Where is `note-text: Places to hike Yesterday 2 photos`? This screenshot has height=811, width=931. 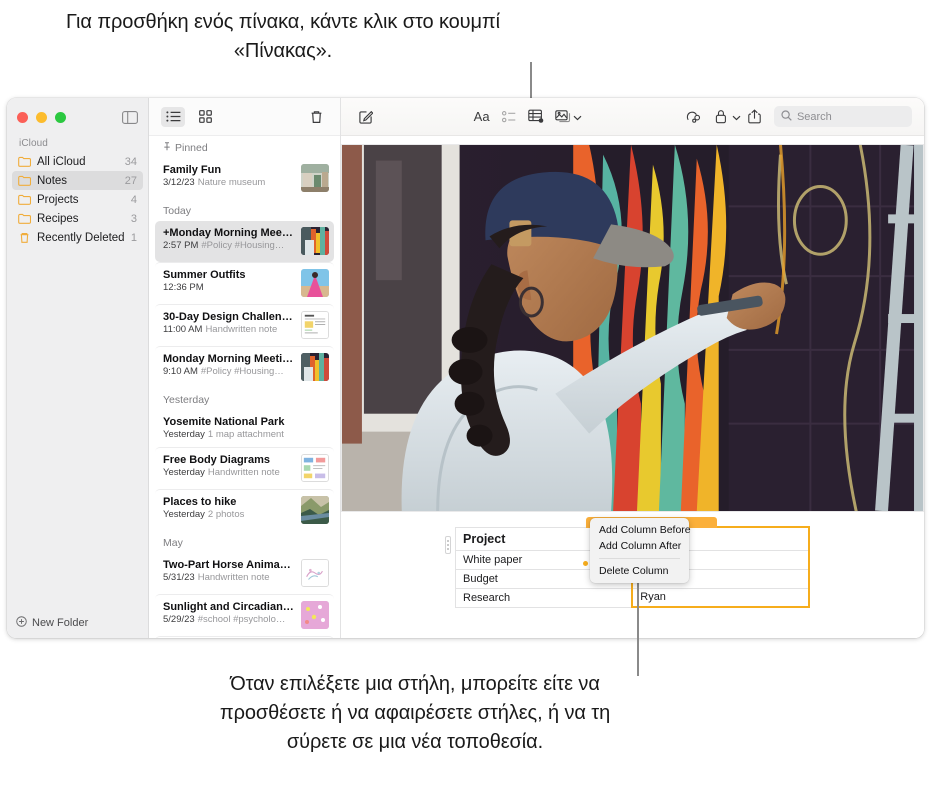 note-text: Places to hike Yesterday 2 photos is located at coordinates (228, 508).